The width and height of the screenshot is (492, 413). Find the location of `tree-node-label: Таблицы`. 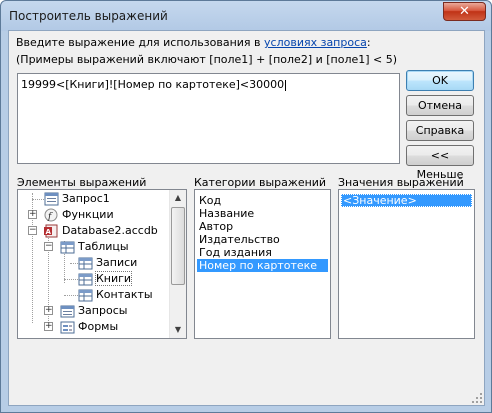

tree-node-label: Таблицы is located at coordinates (103, 246).